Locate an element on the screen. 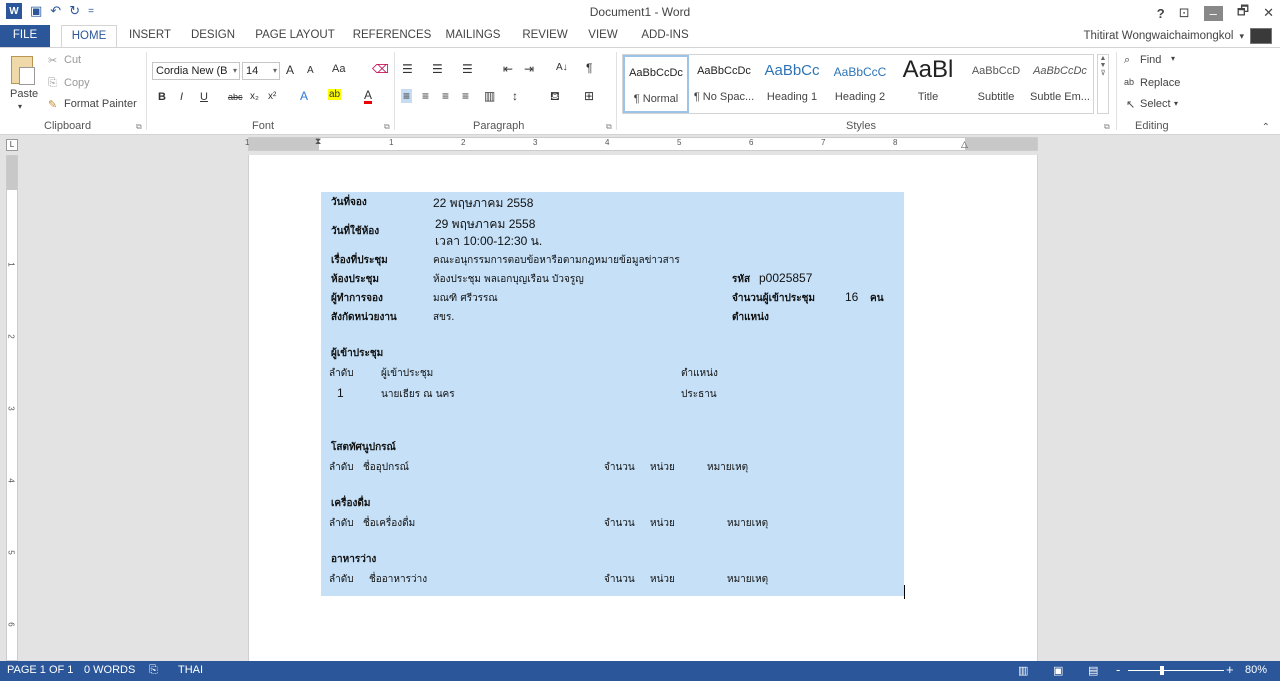 Image resolution: width=1280 pixels, height=681 pixels. change-case-button: Aa is located at coordinates (338, 69).